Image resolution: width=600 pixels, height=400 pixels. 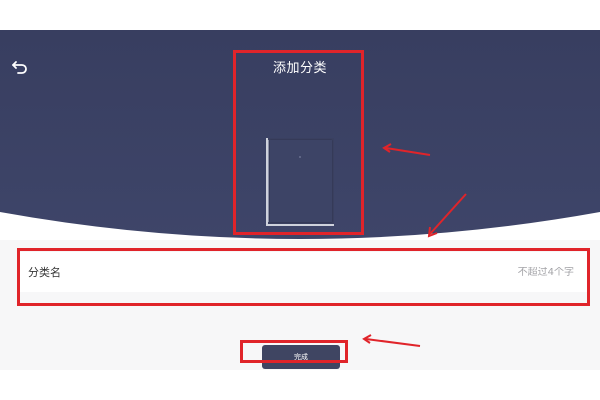 I want to click on category-cover-image, so click(x=300, y=182).